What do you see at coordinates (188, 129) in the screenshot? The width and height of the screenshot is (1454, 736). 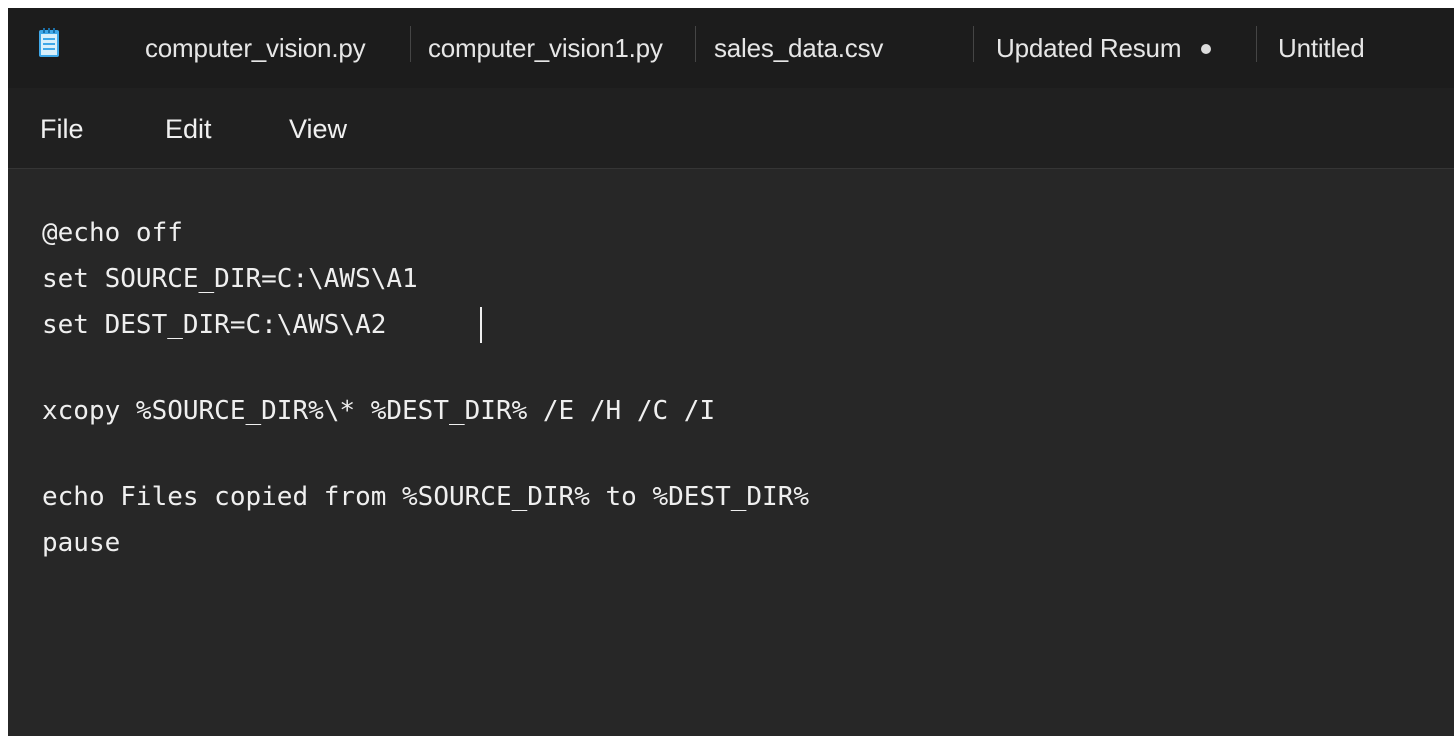 I see `menu-edit: Edit` at bounding box center [188, 129].